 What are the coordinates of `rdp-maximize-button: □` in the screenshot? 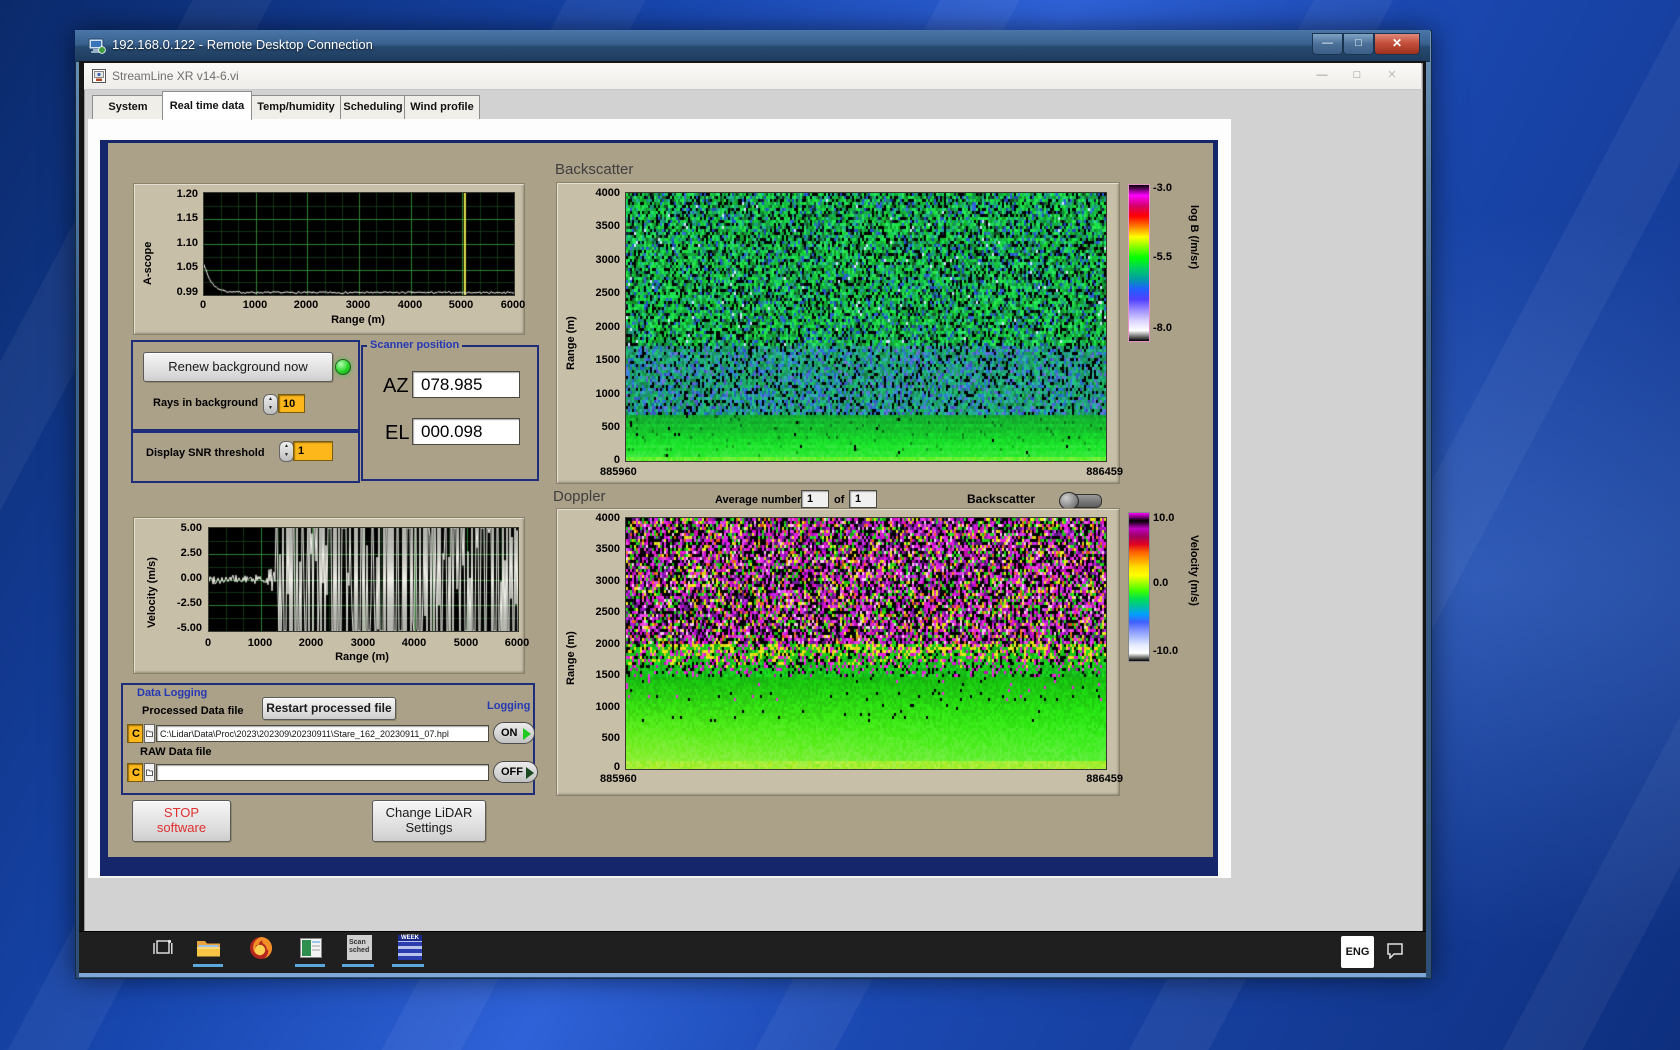 It's located at (1358, 44).